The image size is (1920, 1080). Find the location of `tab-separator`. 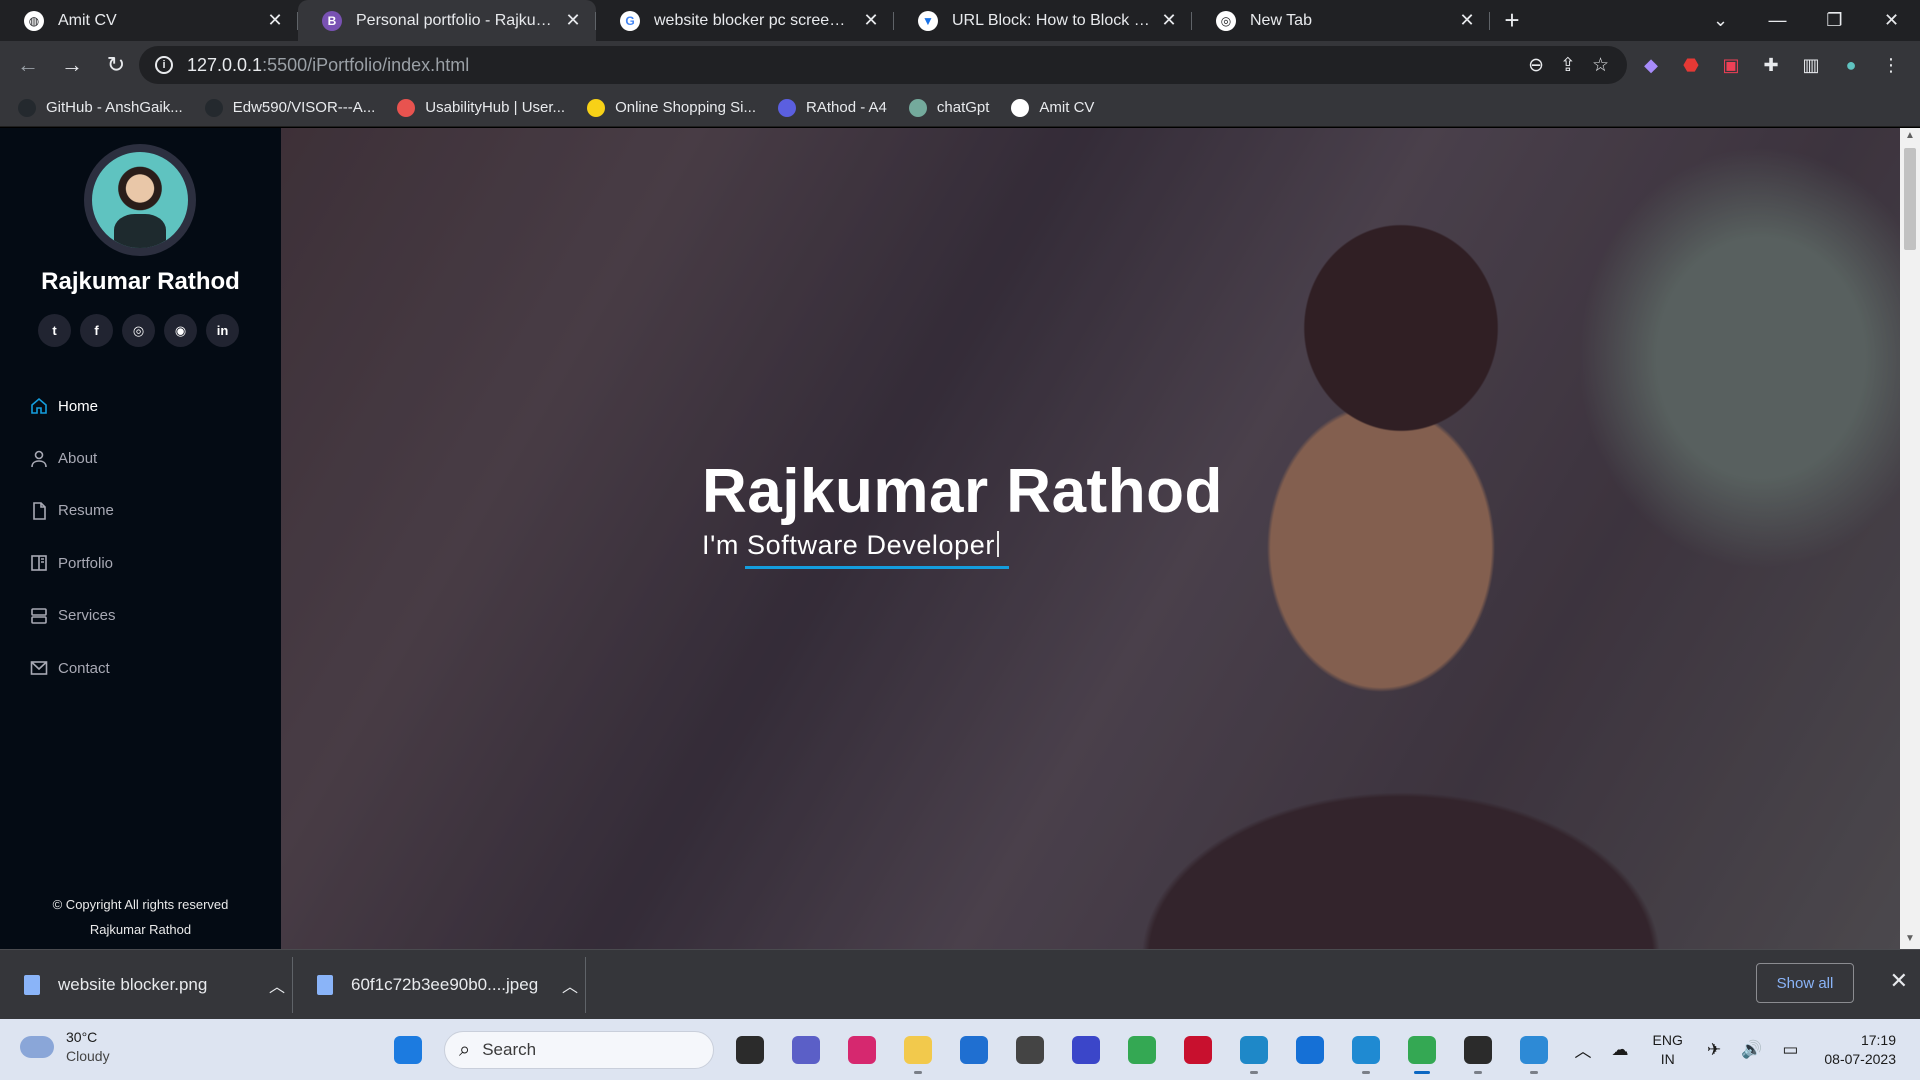

tab-separator is located at coordinates (1489, 21).